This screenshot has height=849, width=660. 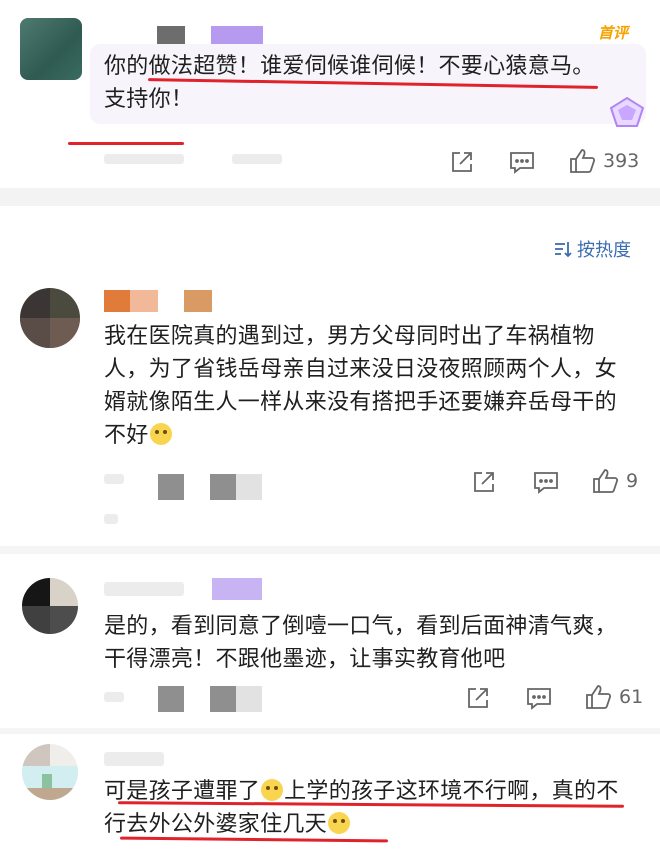 What do you see at coordinates (614, 697) in the screenshot?
I see `like-button: 61` at bounding box center [614, 697].